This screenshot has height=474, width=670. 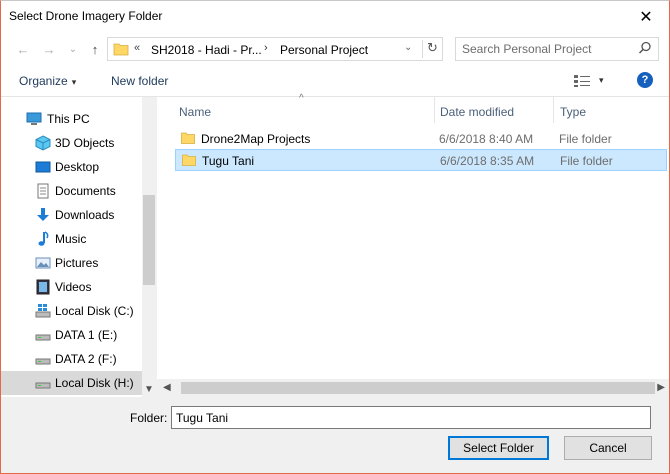 What do you see at coordinates (149, 418) in the screenshot?
I see `folder-label: Folder:` at bounding box center [149, 418].